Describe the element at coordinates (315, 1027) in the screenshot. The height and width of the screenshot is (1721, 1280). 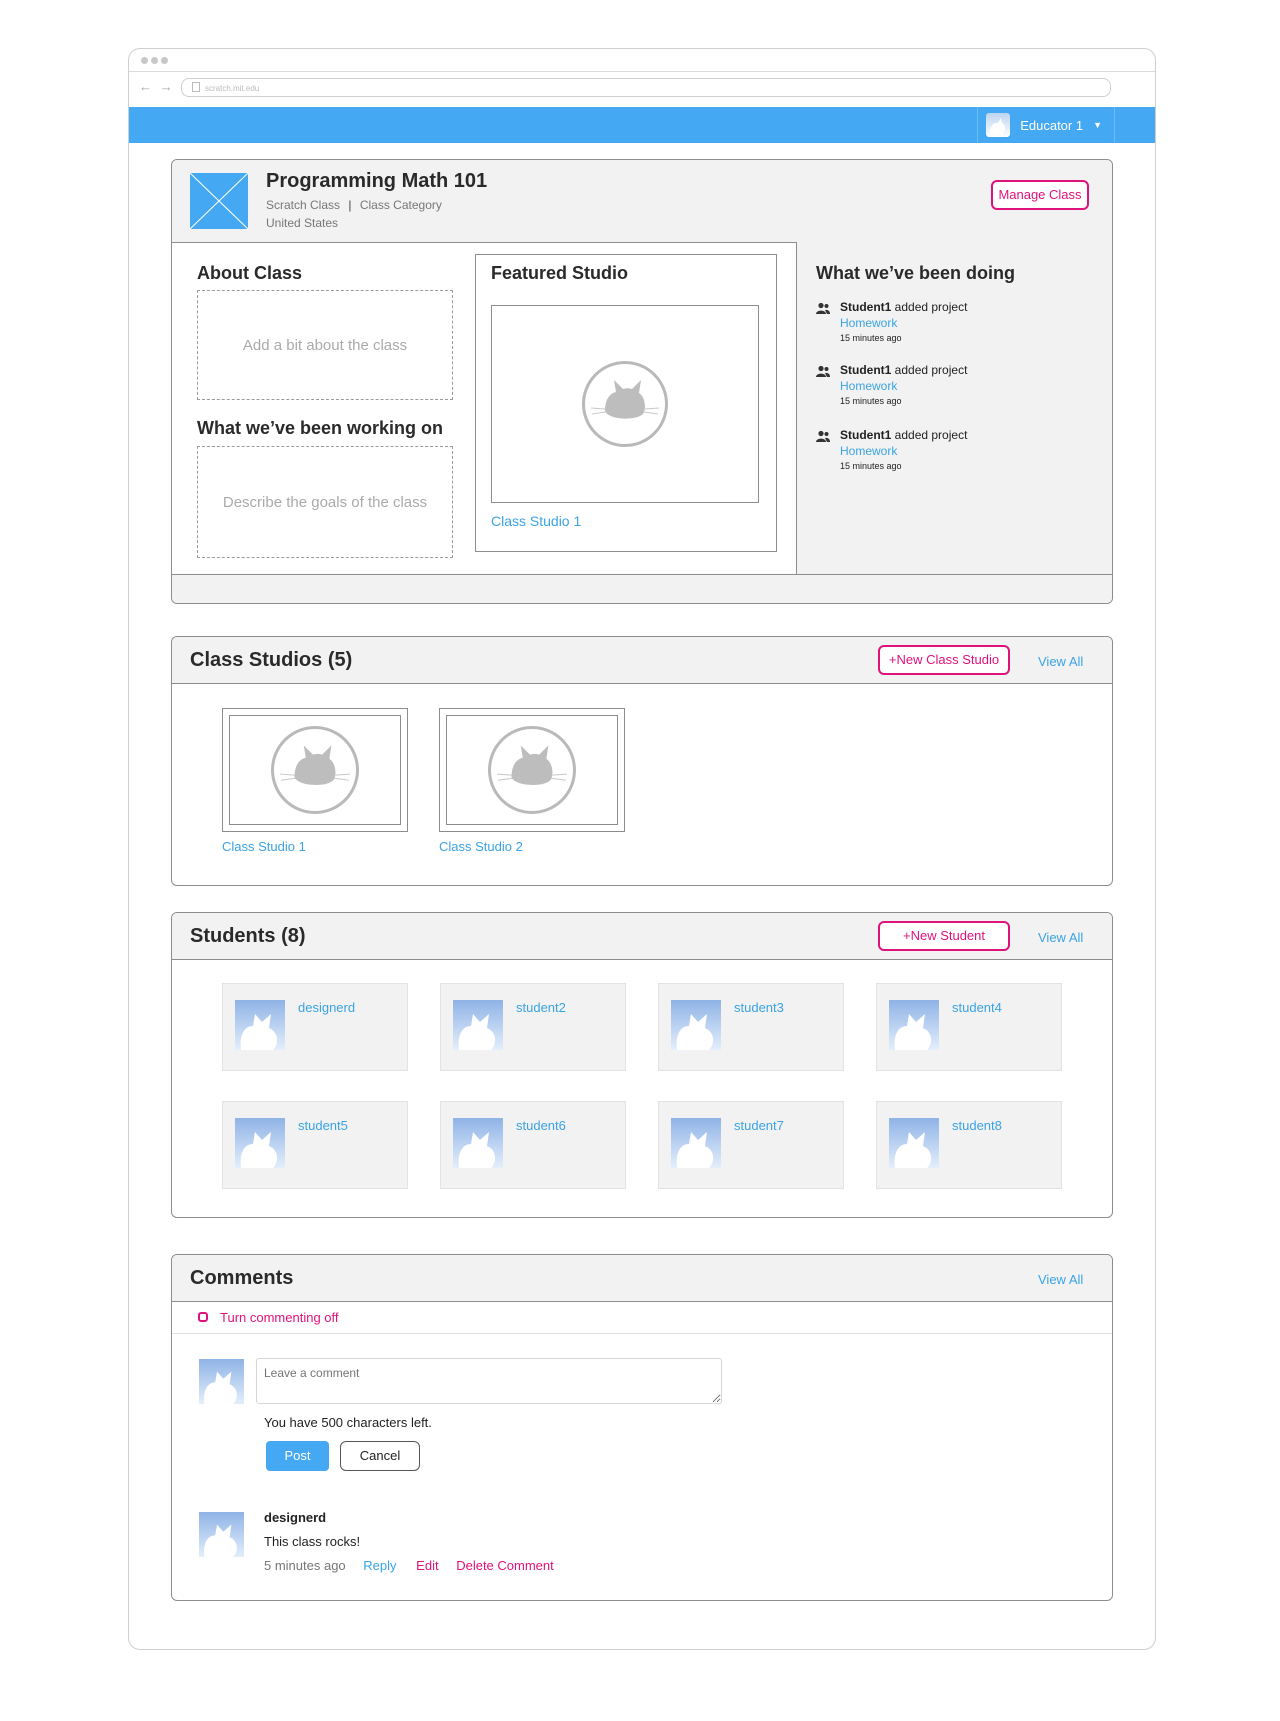
I see `student-card: designerd` at that location.